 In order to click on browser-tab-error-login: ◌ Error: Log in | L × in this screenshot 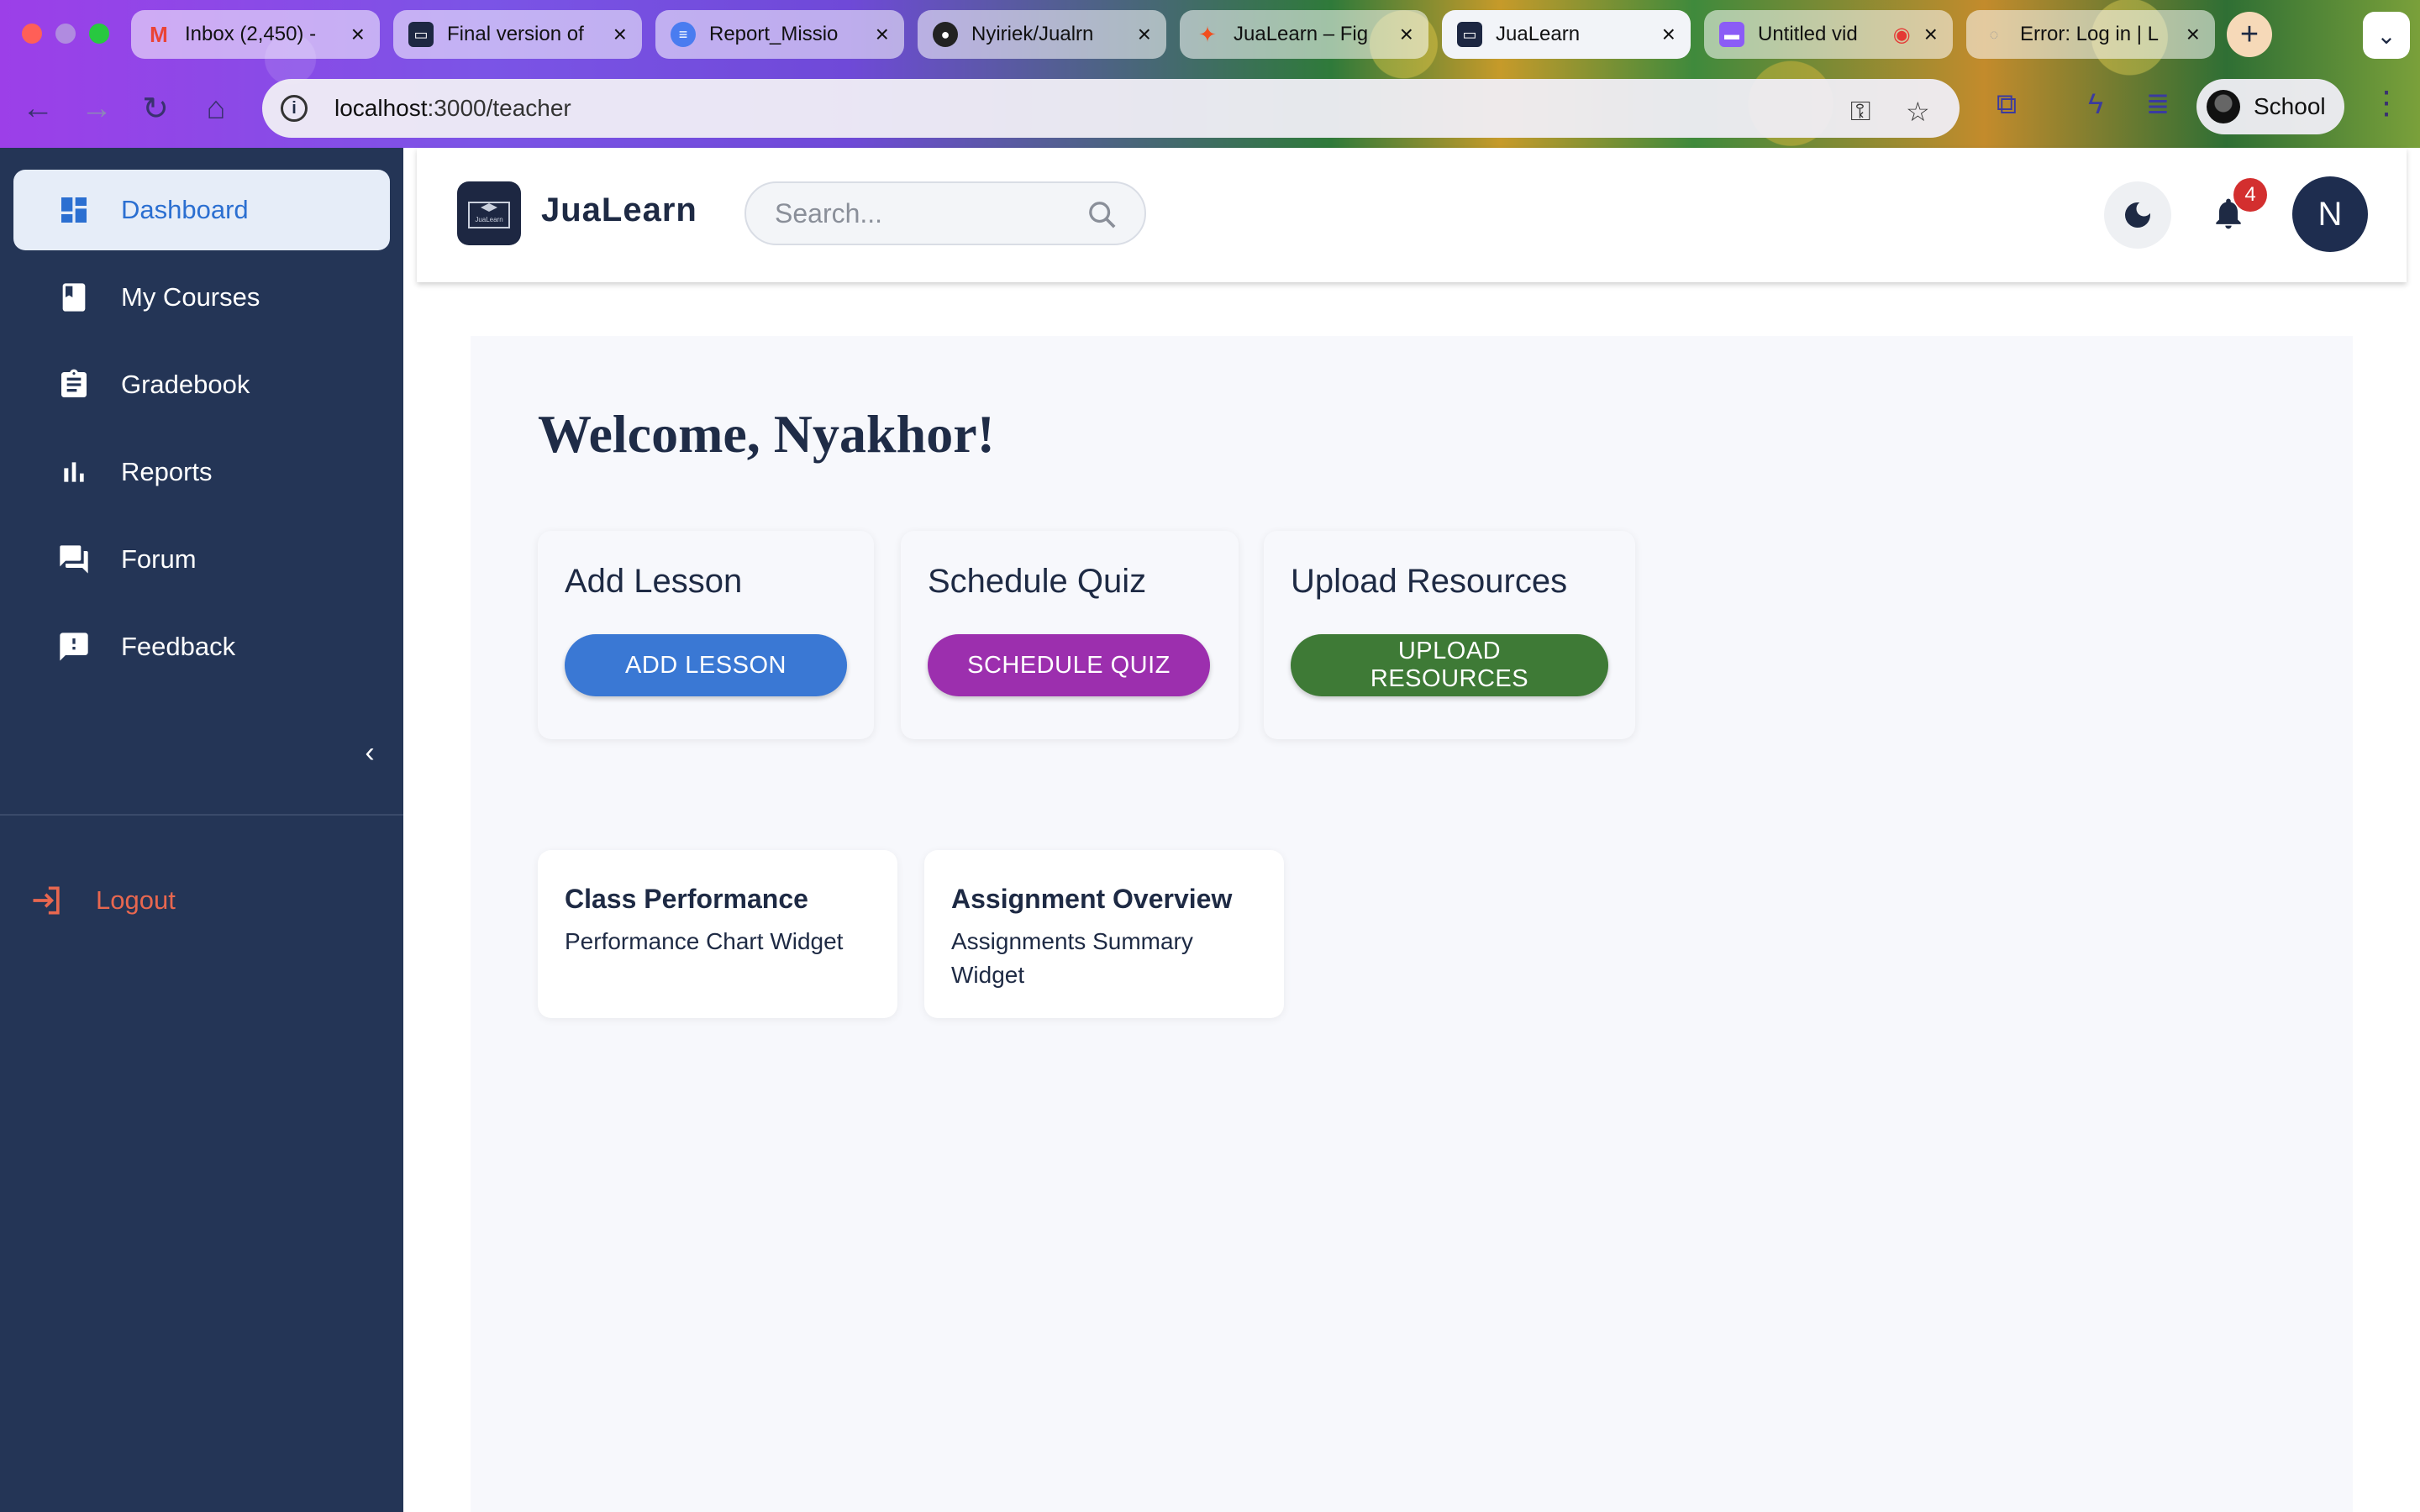, I will do `click(2090, 34)`.